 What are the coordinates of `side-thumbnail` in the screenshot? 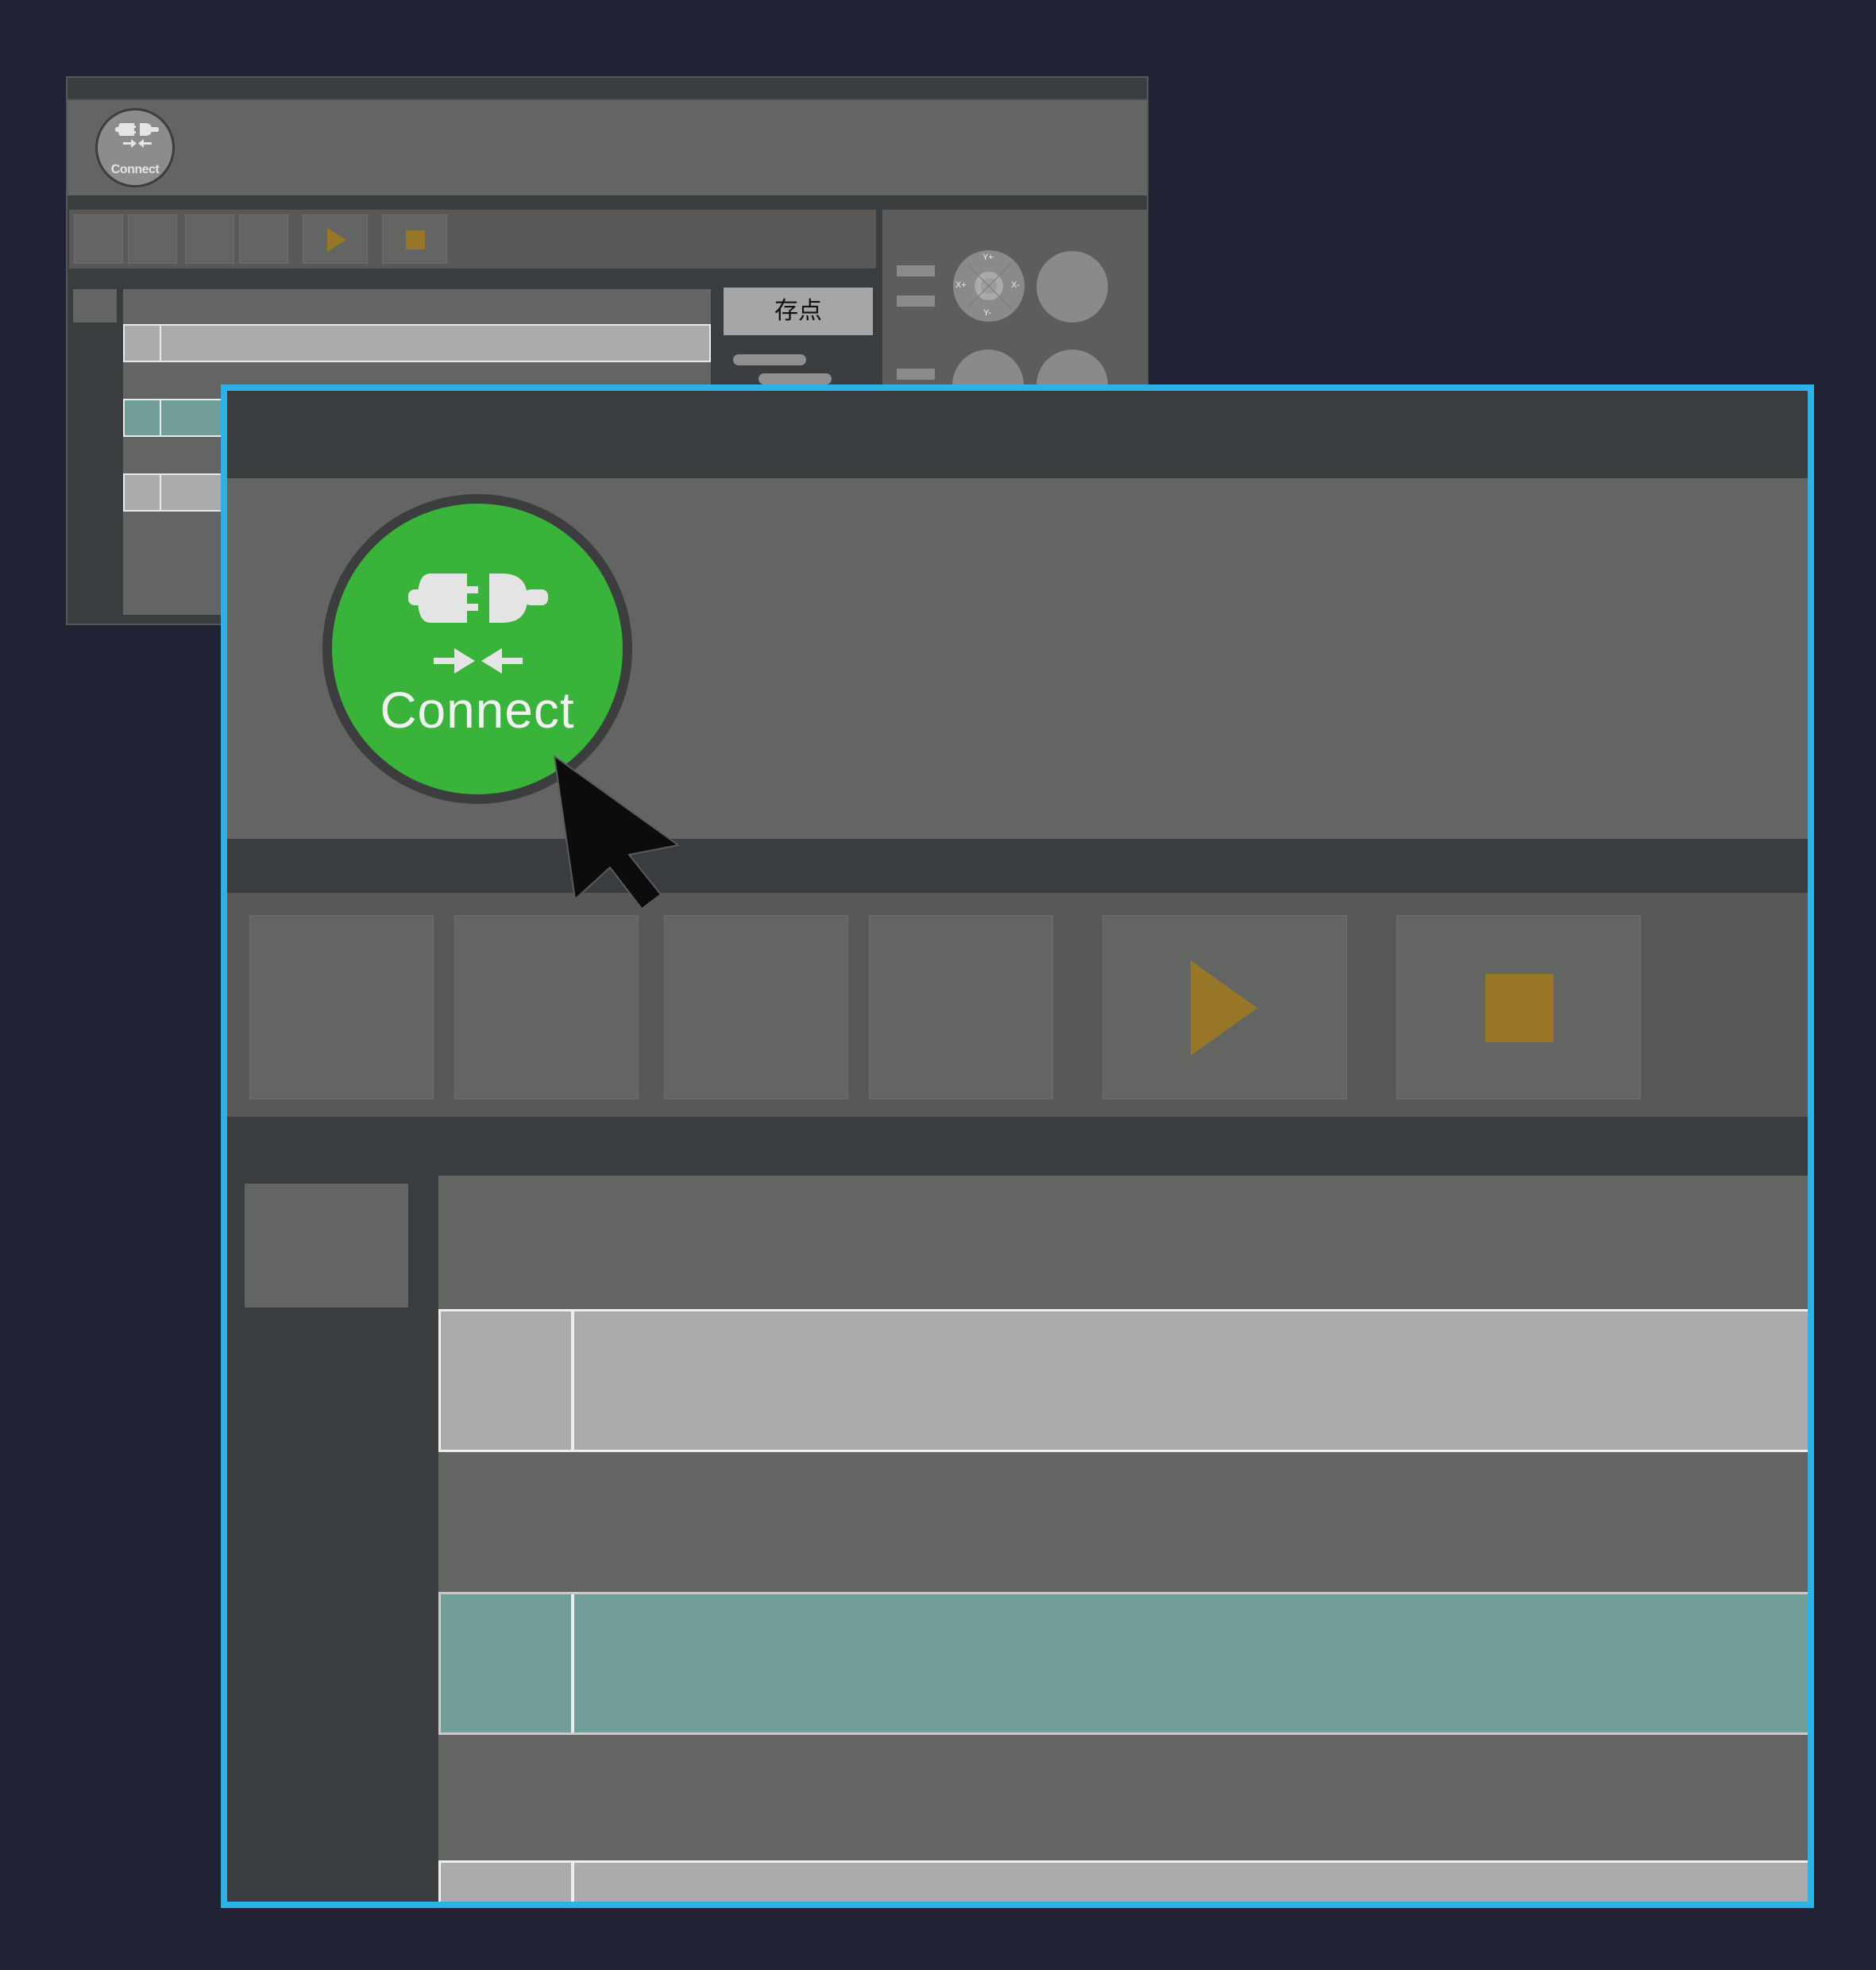 It's located at (326, 1246).